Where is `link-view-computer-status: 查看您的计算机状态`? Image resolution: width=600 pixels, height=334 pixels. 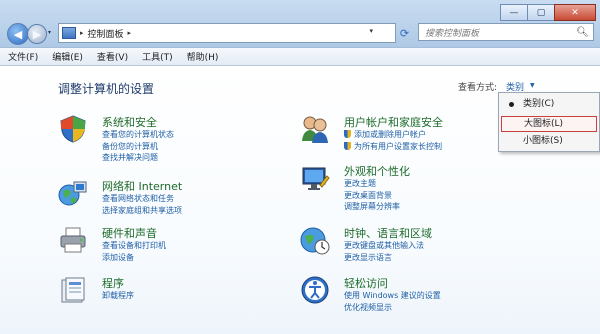
link-view-computer-status: 查看您的计算机状态 is located at coordinates (138, 135).